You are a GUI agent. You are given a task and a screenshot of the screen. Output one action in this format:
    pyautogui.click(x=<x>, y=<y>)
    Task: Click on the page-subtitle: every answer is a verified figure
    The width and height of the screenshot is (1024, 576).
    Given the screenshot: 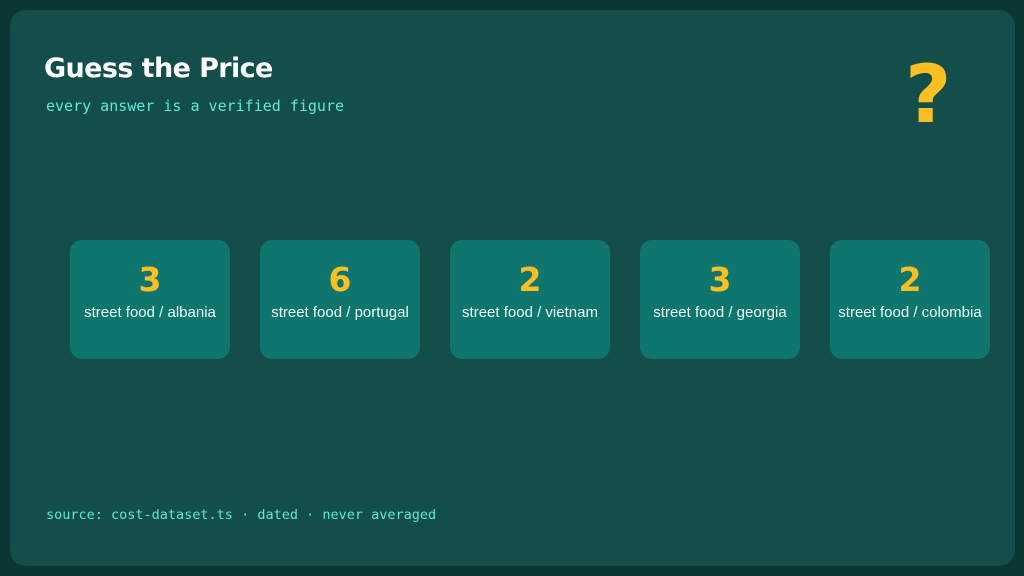 What is the action you would take?
    pyautogui.click(x=195, y=106)
    